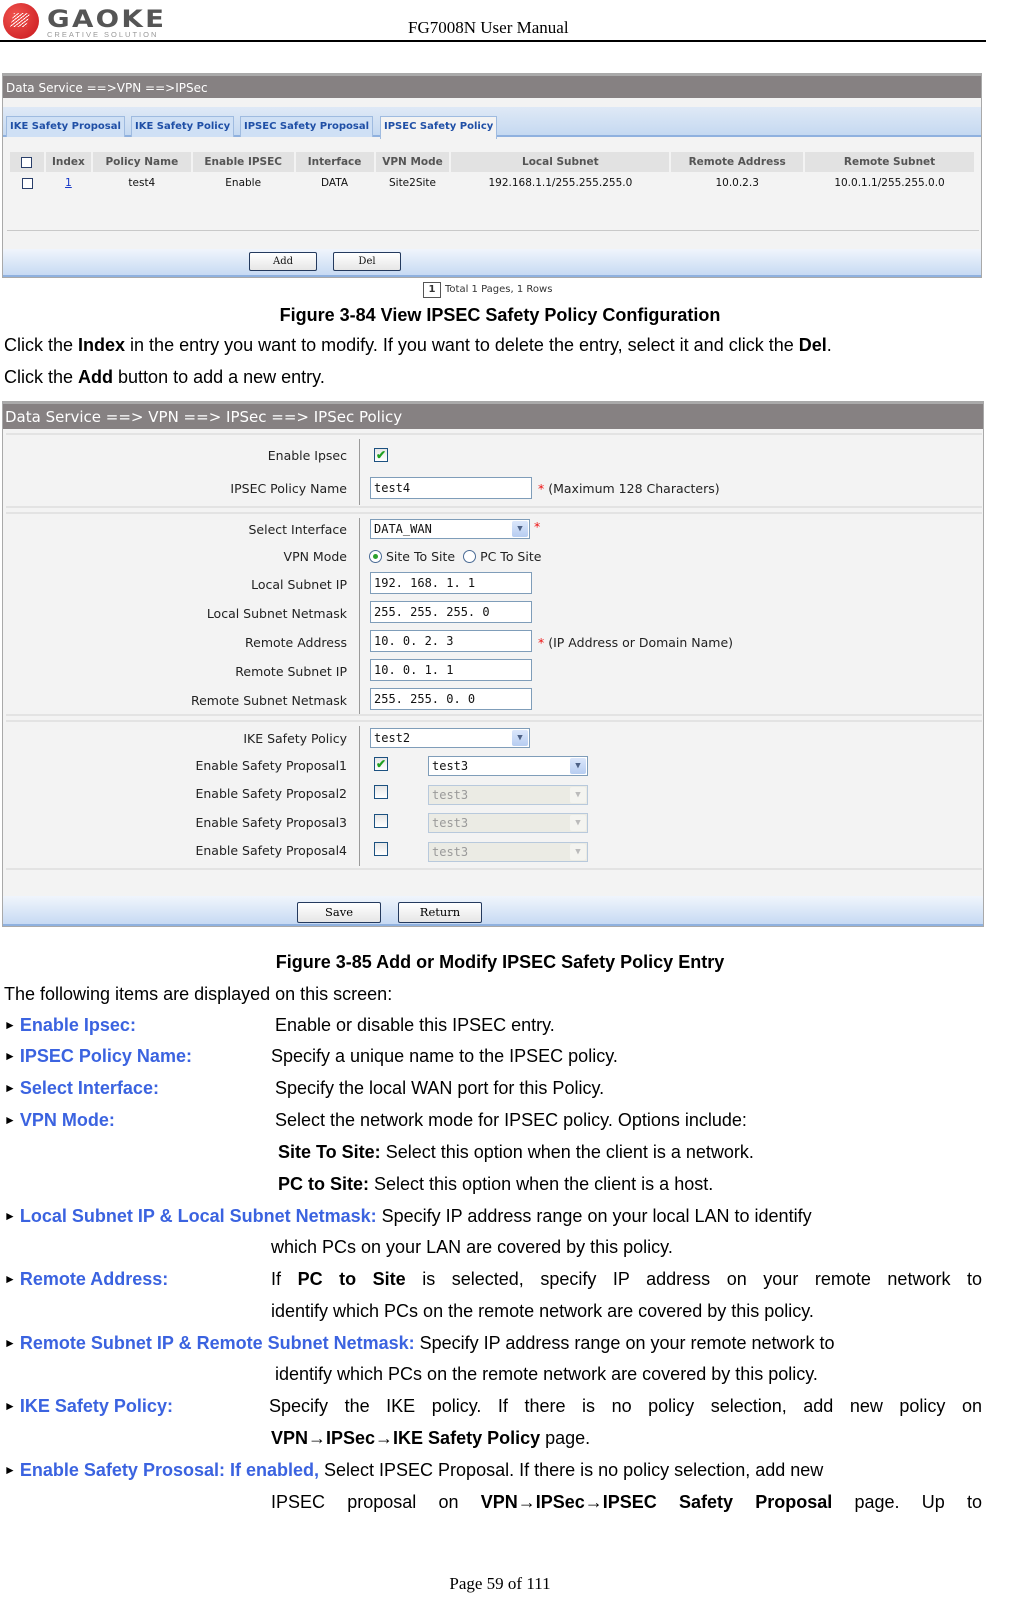 This screenshot has width=1010, height=1606. I want to click on proposal-2-label: Enable Safety Proposal2, so click(271, 793).